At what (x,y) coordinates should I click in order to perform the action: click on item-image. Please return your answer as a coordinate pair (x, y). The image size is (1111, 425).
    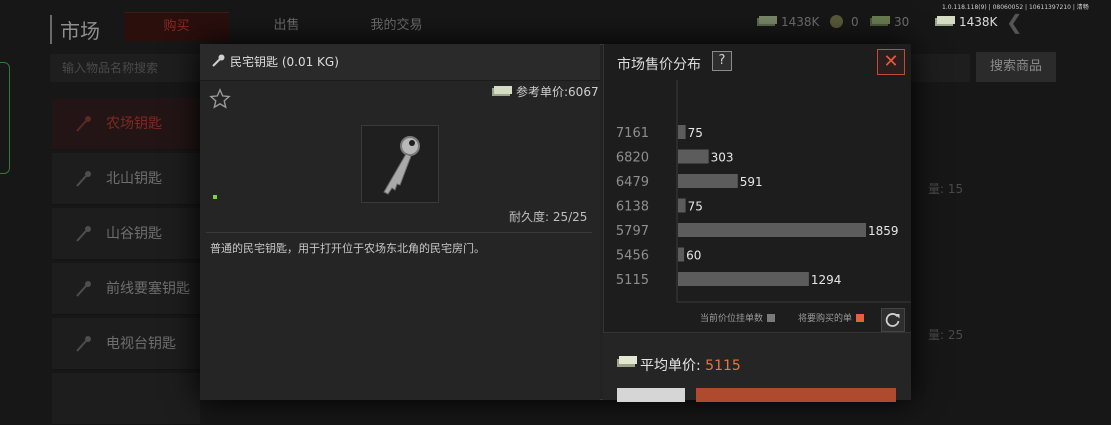
    Looking at the image, I should click on (400, 164).